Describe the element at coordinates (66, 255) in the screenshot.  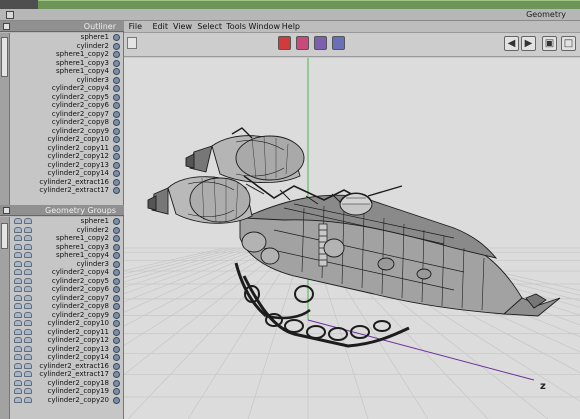
I see `list-item: sphere1_copy4` at that location.